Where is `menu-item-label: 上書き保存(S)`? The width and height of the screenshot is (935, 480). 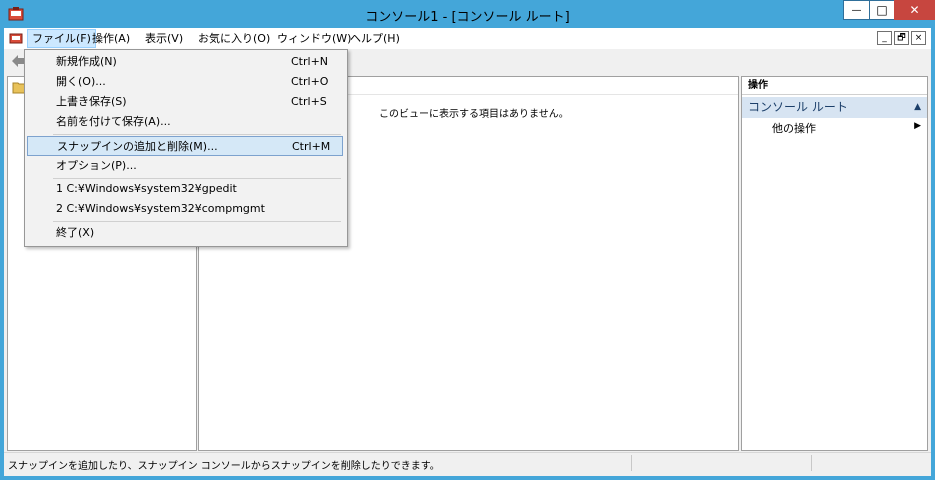
menu-item-label: 上書き保存(S) is located at coordinates (91, 101).